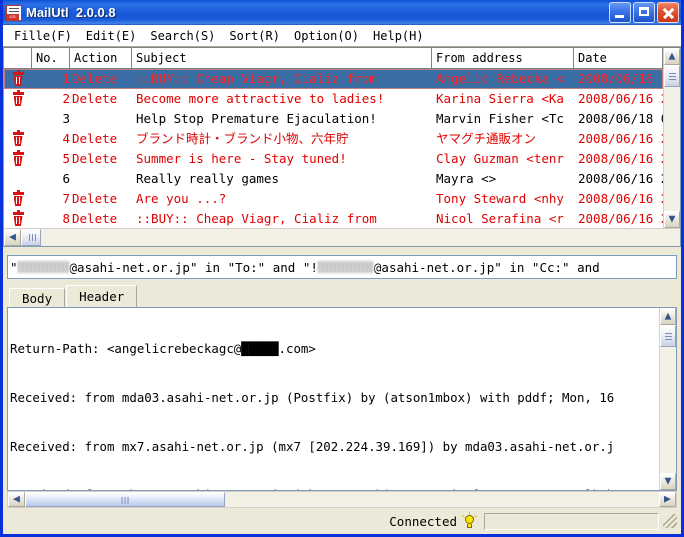  What do you see at coordinates (101, 58) in the screenshot?
I see `column-header-action: Action` at bounding box center [101, 58].